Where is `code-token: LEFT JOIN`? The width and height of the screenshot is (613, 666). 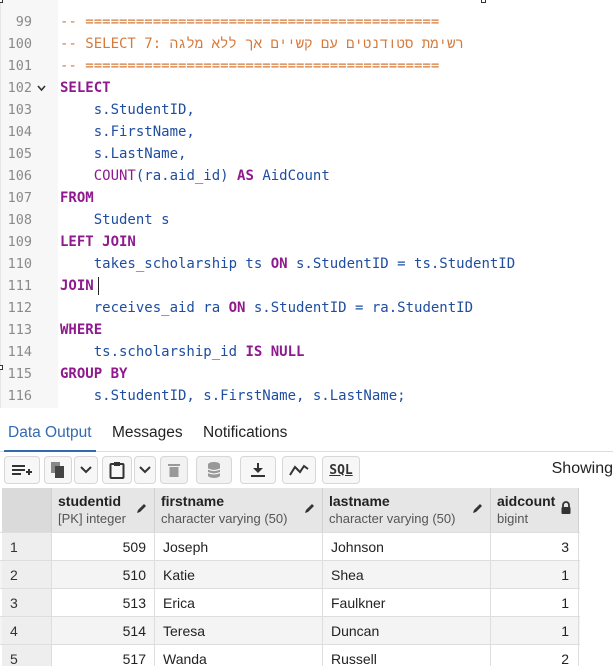 code-token: LEFT JOIN is located at coordinates (98, 242).